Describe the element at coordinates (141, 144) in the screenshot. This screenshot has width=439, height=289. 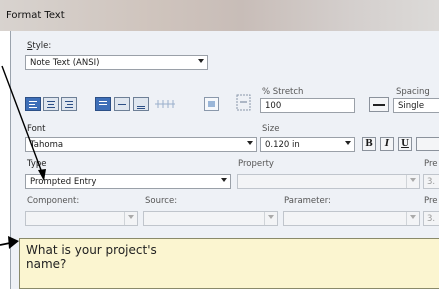
I see `font-dropdown: Tahoma` at that location.